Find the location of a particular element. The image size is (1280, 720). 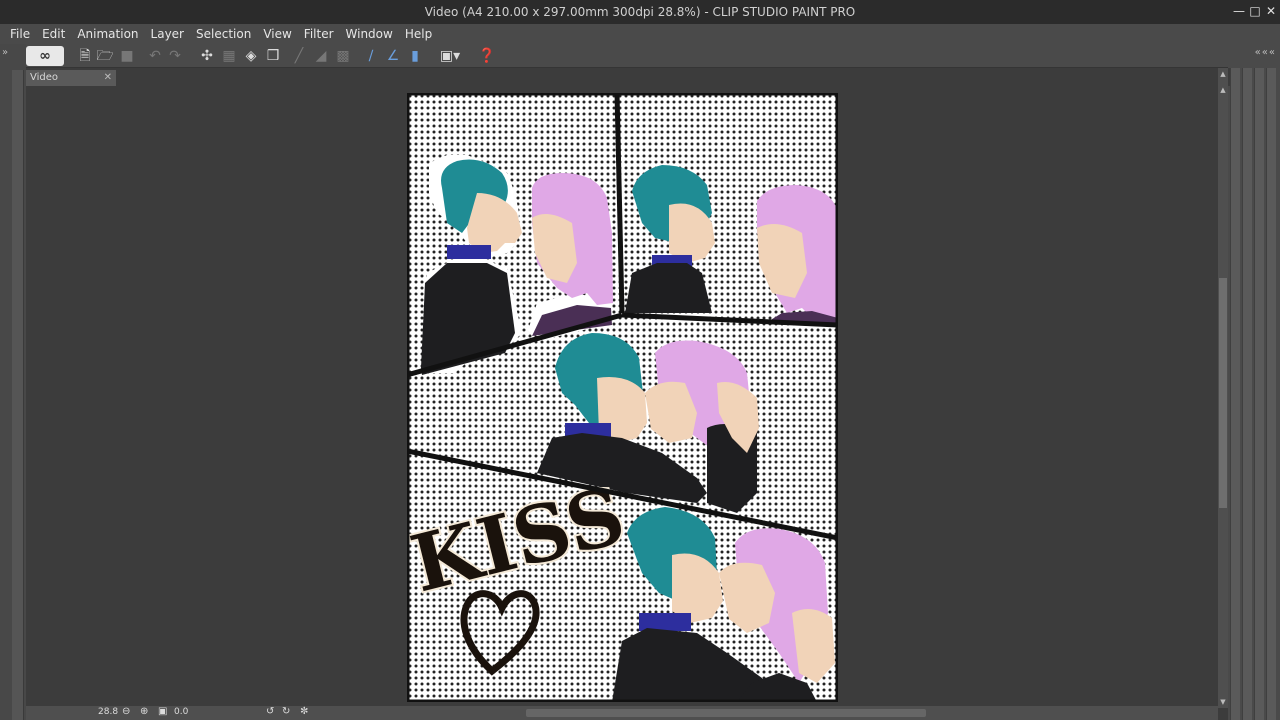

expand-right-icon: ««« is located at coordinates (1265, 52).